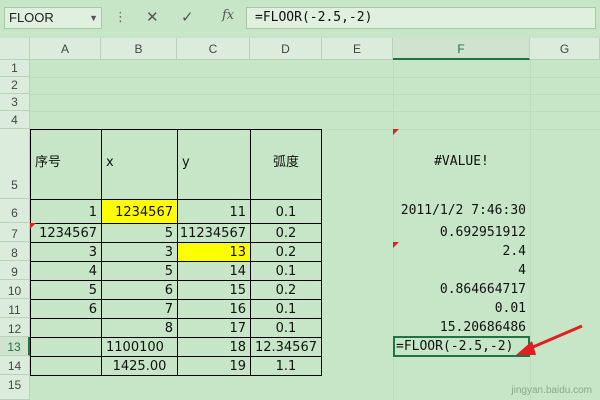 This screenshot has width=600, height=400. What do you see at coordinates (187, 17) in the screenshot?
I see `enter-icon: ✓` at bounding box center [187, 17].